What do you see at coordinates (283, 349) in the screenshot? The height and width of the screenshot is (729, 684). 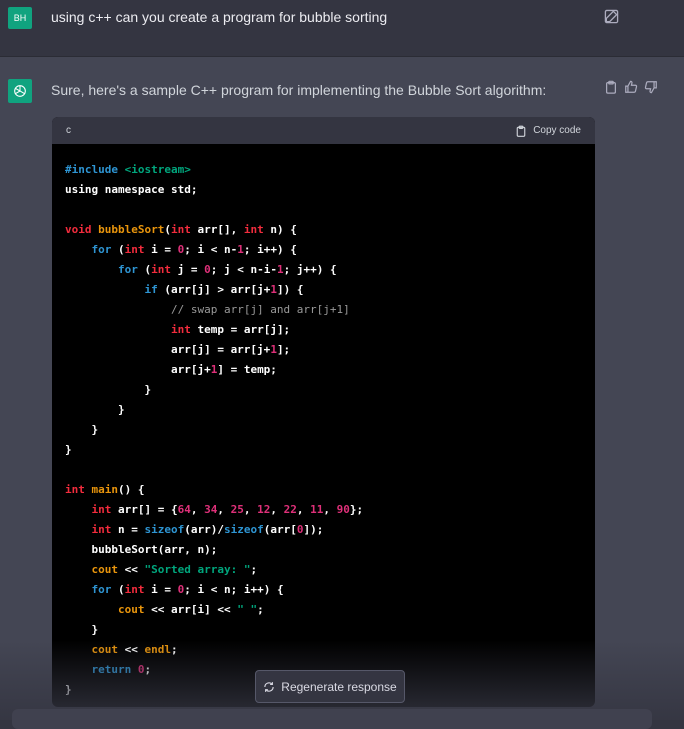 I see `code-token: ];` at bounding box center [283, 349].